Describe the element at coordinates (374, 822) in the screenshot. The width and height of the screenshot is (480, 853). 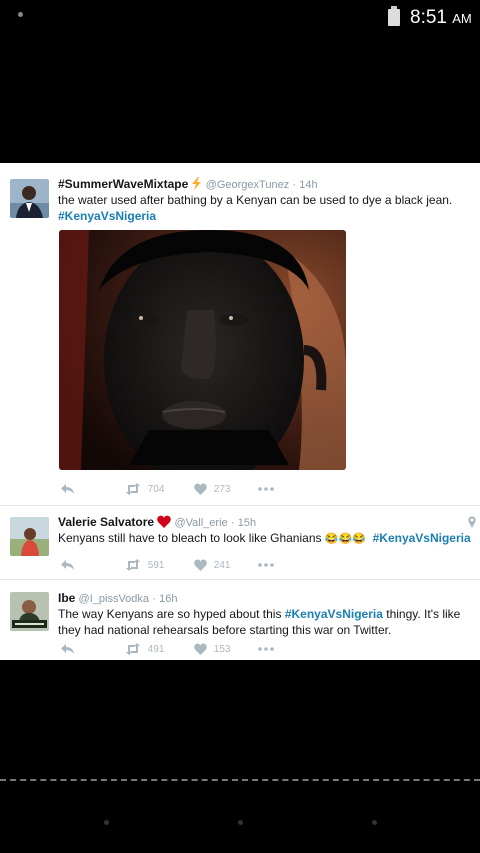
I see `nav-dot-recents` at that location.